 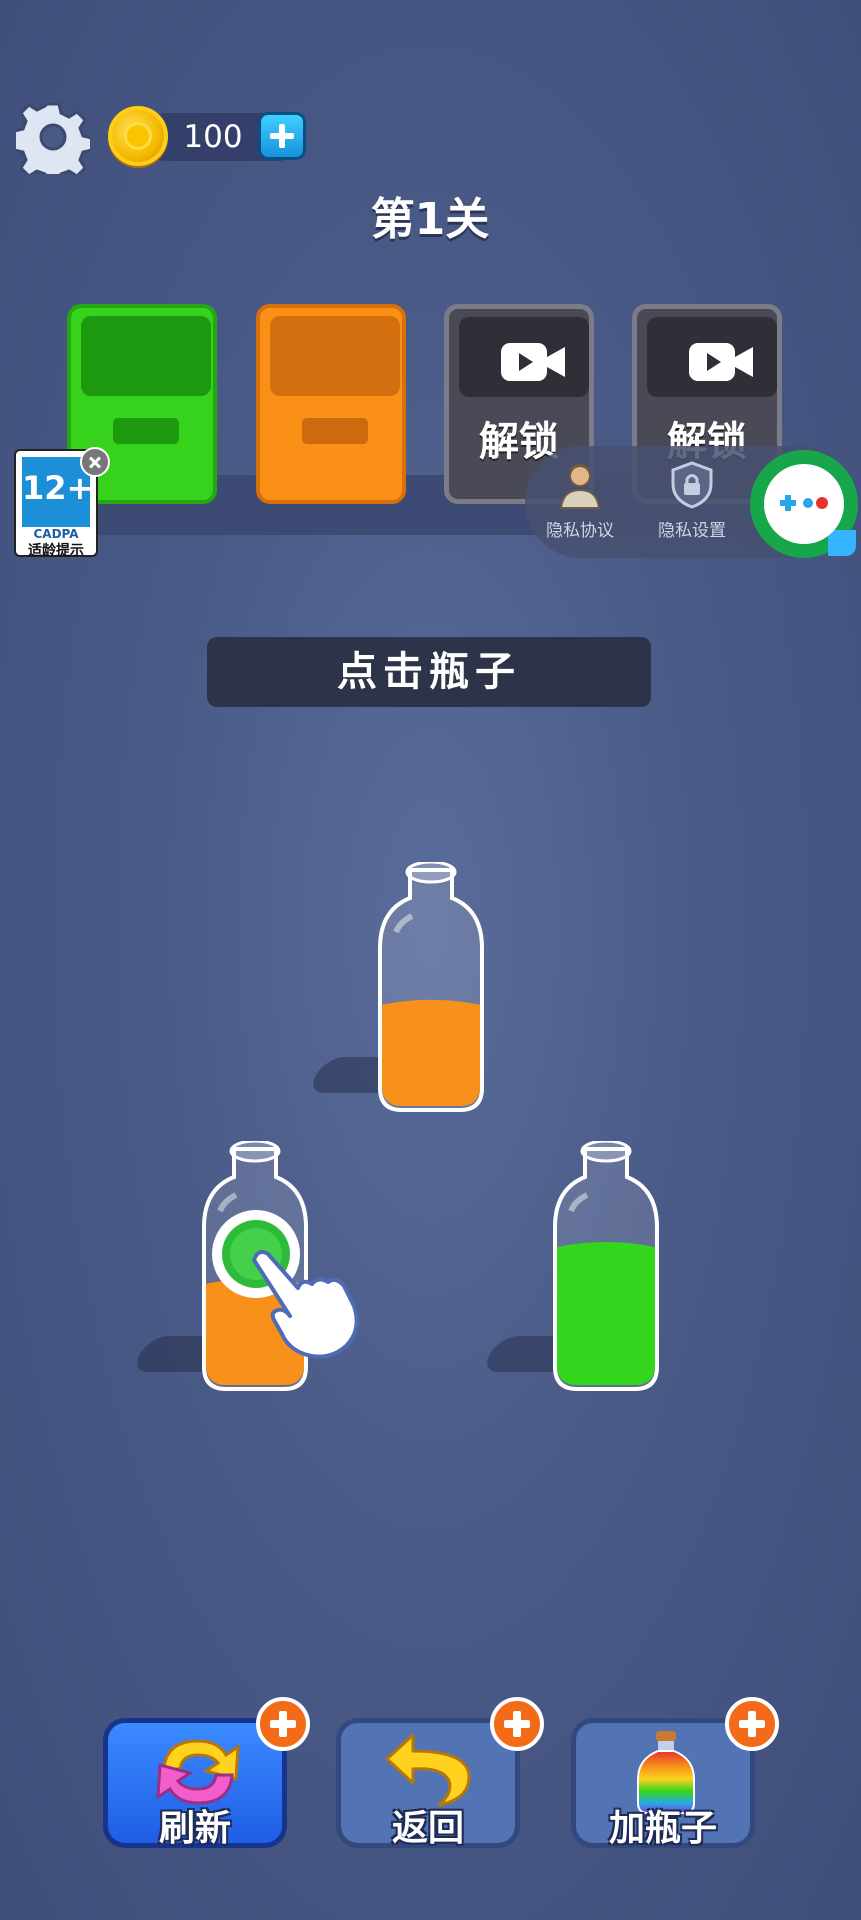 What do you see at coordinates (58, 488) in the screenshot?
I see `age-rating-value: 12+` at bounding box center [58, 488].